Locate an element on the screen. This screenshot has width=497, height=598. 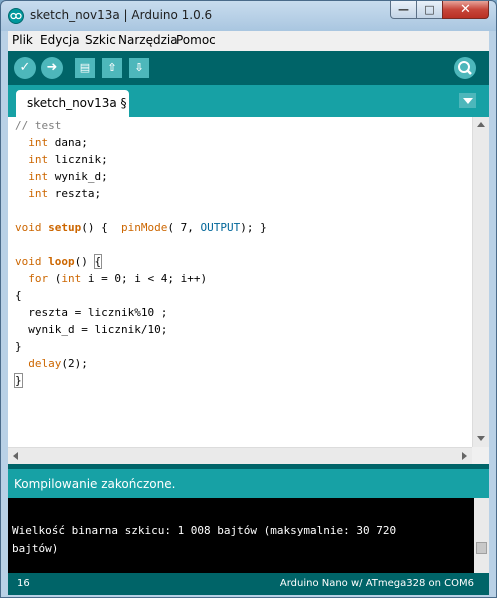
menu-szkic: Szkic is located at coordinates (100, 40).